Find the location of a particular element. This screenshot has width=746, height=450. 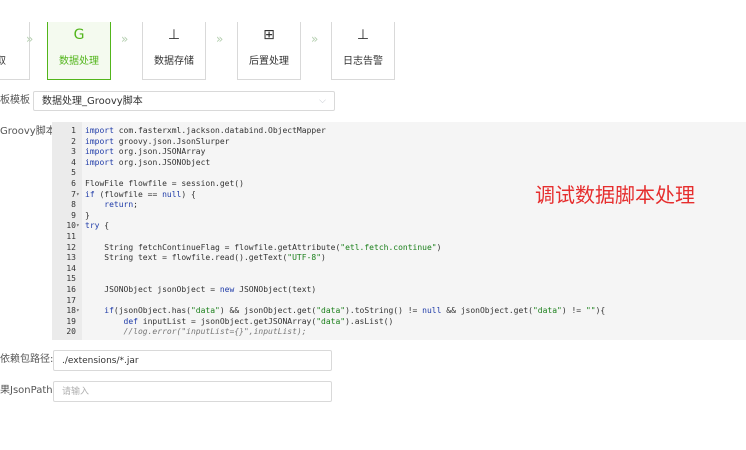

post-processing-icon: ⊞ is located at coordinates (269, 35).